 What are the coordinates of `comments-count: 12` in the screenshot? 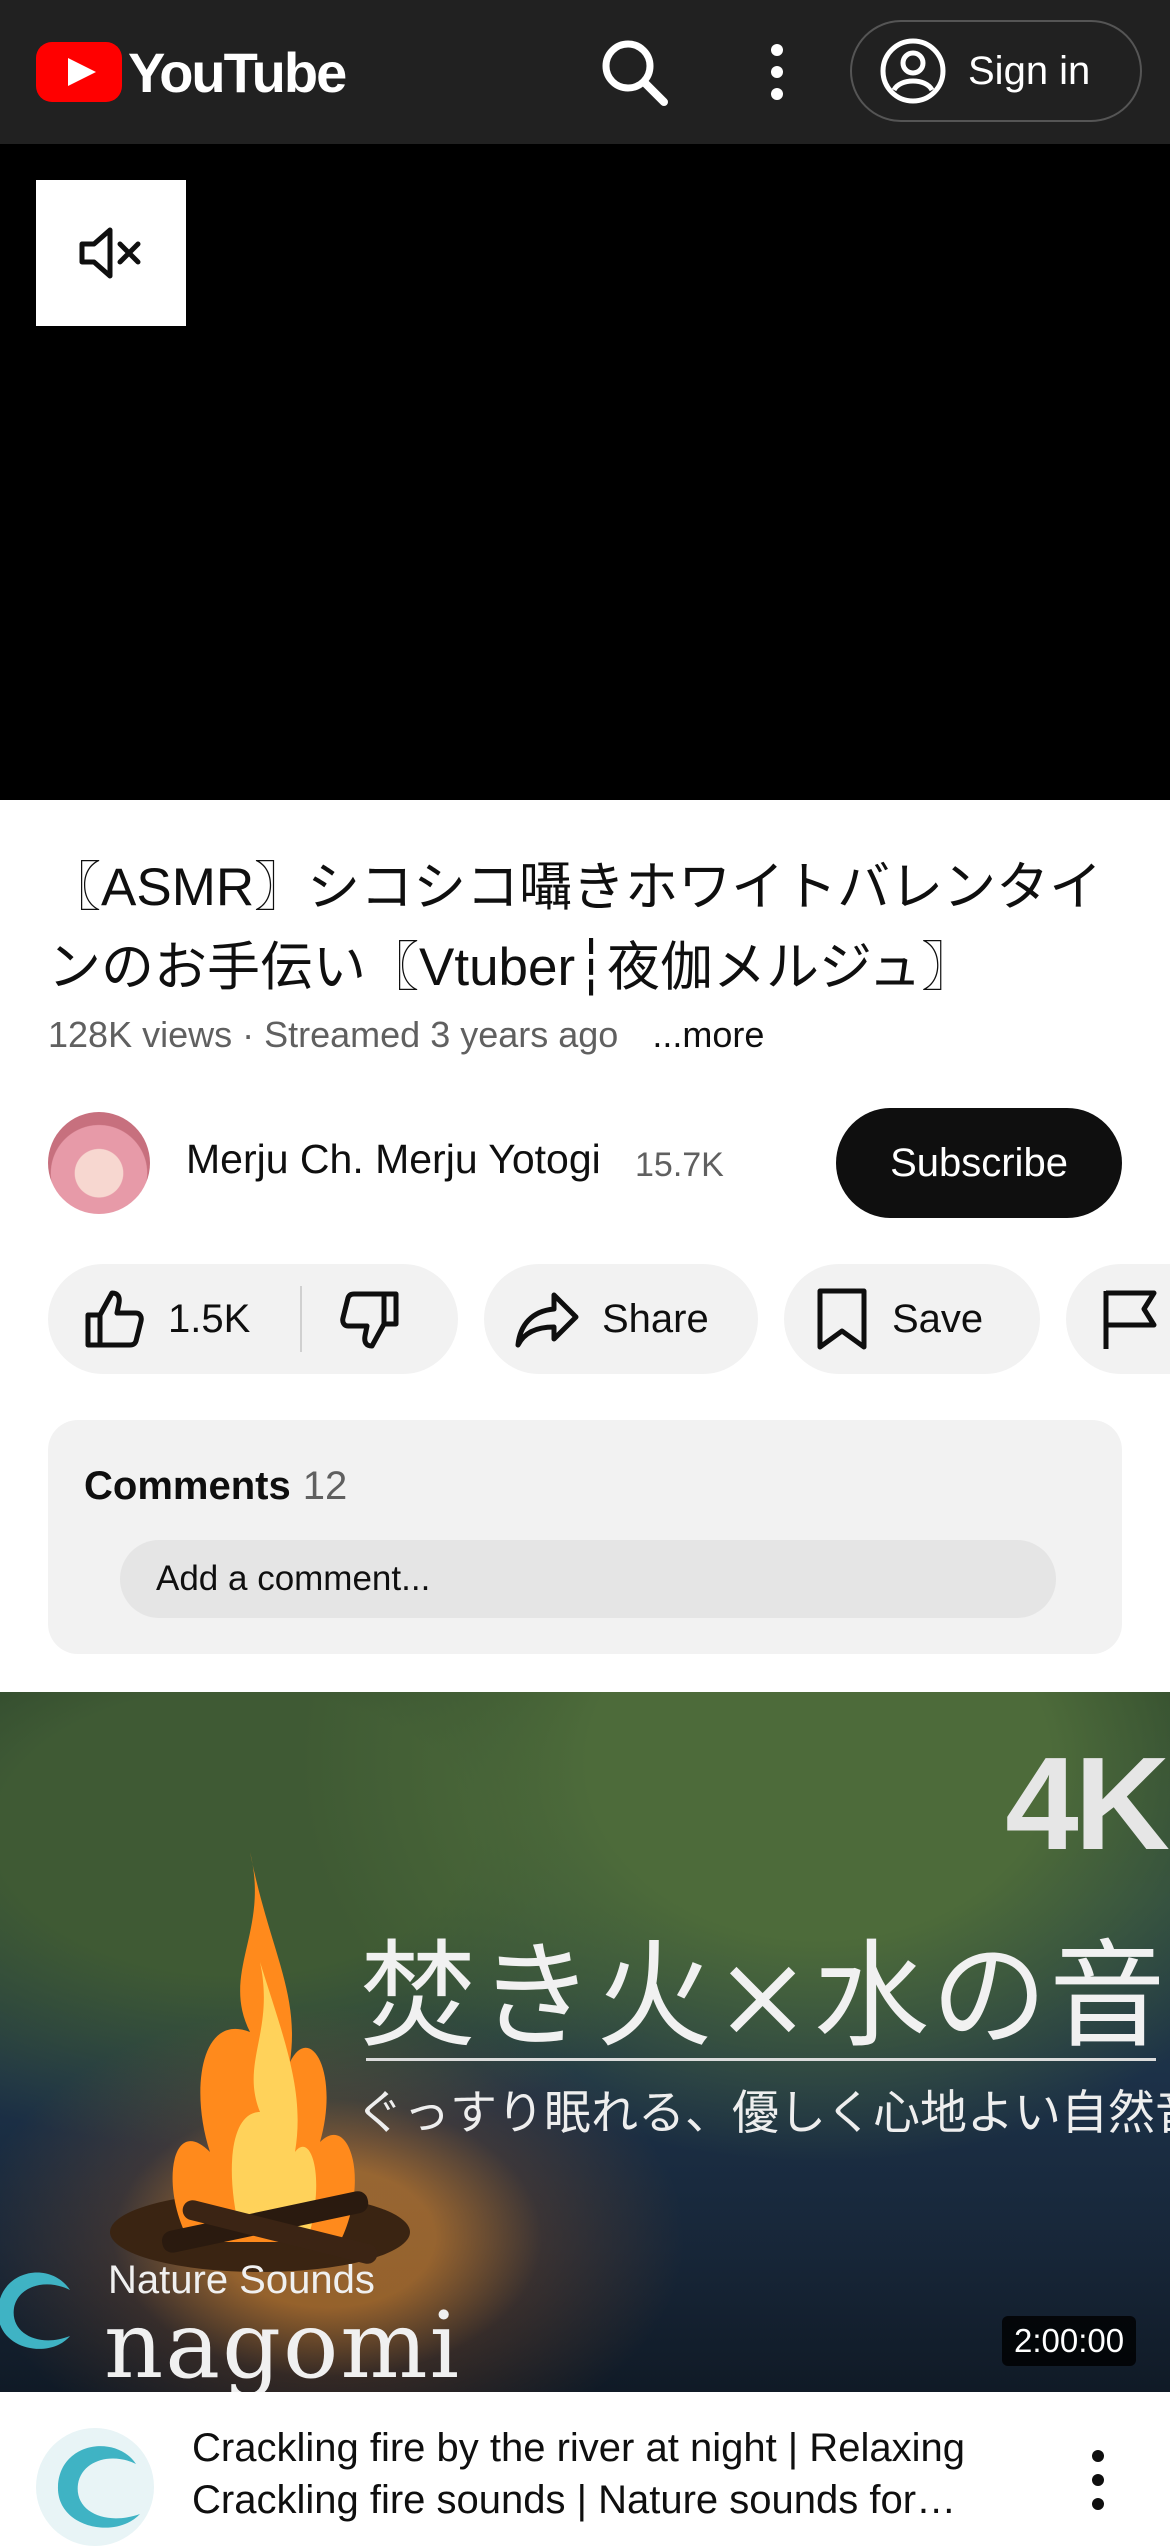 It's located at (325, 1486).